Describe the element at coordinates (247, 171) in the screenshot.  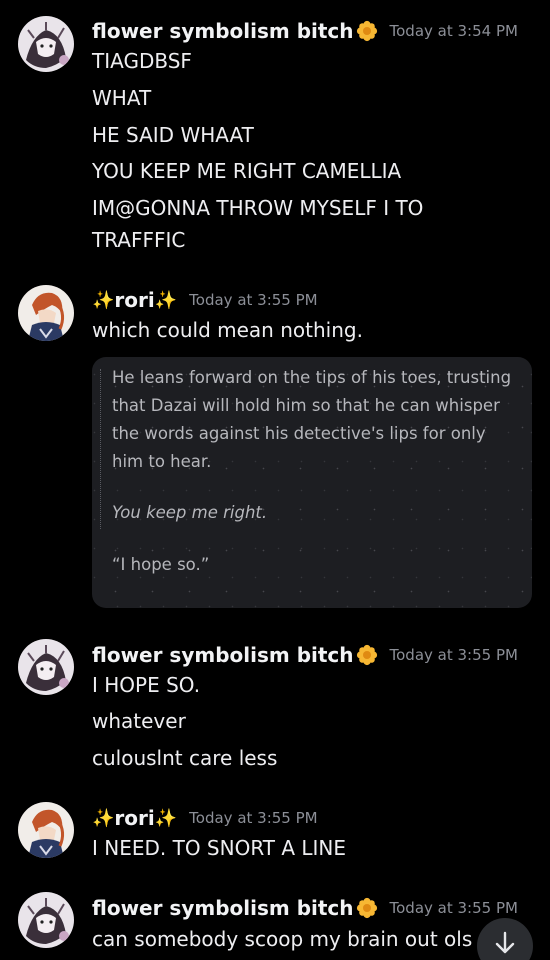
I see `message-line: YOU KEEP ME RIGHT CAMELLIA` at that location.